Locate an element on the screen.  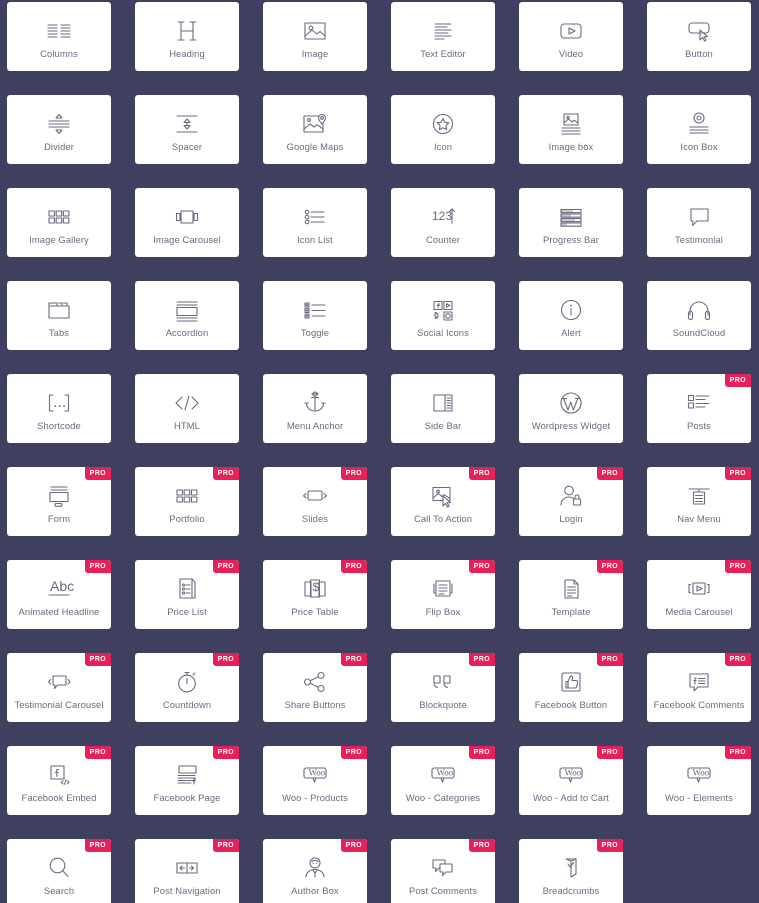
widget-card-woo-elements: Woo Woo - Elements PRO is located at coordinates (699, 780).